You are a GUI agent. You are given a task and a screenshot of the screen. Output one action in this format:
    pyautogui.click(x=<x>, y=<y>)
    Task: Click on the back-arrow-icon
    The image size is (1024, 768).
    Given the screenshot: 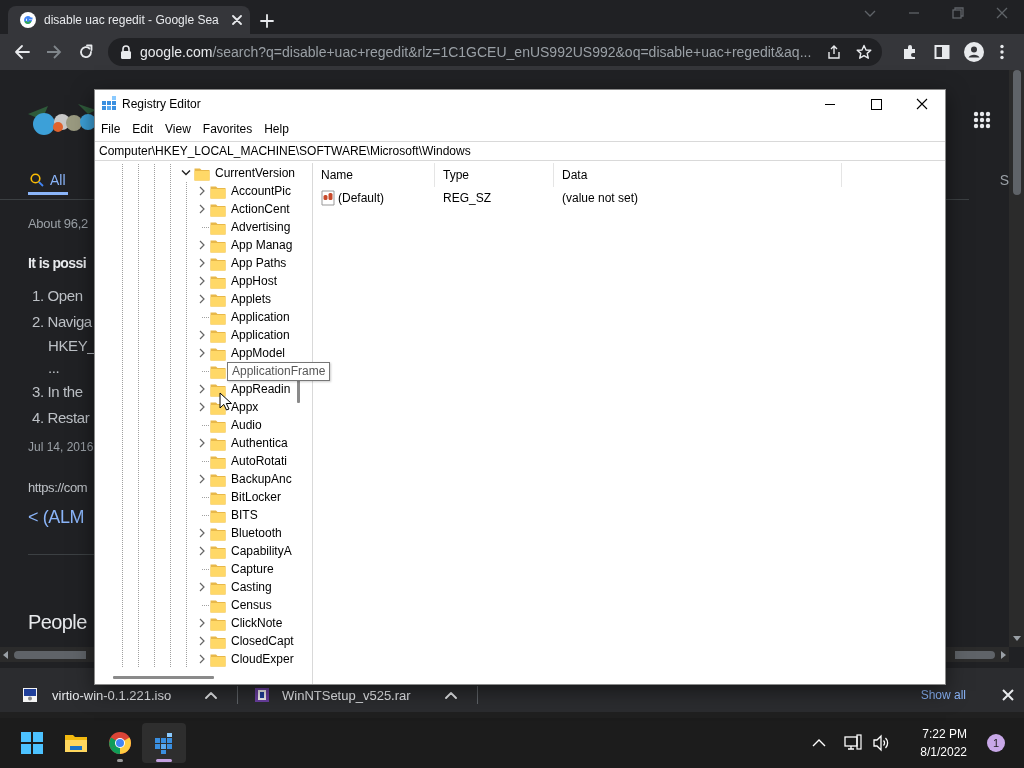 What is the action you would take?
    pyautogui.click(x=22, y=52)
    